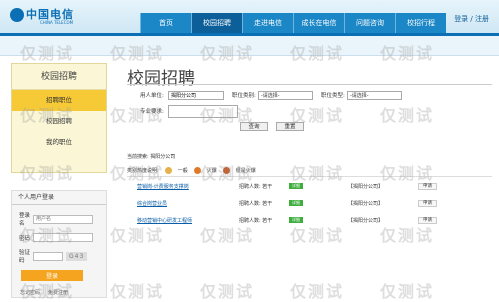 Image resolution: width=499 pixels, height=302 pixels. I want to click on sidebar-item-jobs: 招聘职位, so click(59, 100).